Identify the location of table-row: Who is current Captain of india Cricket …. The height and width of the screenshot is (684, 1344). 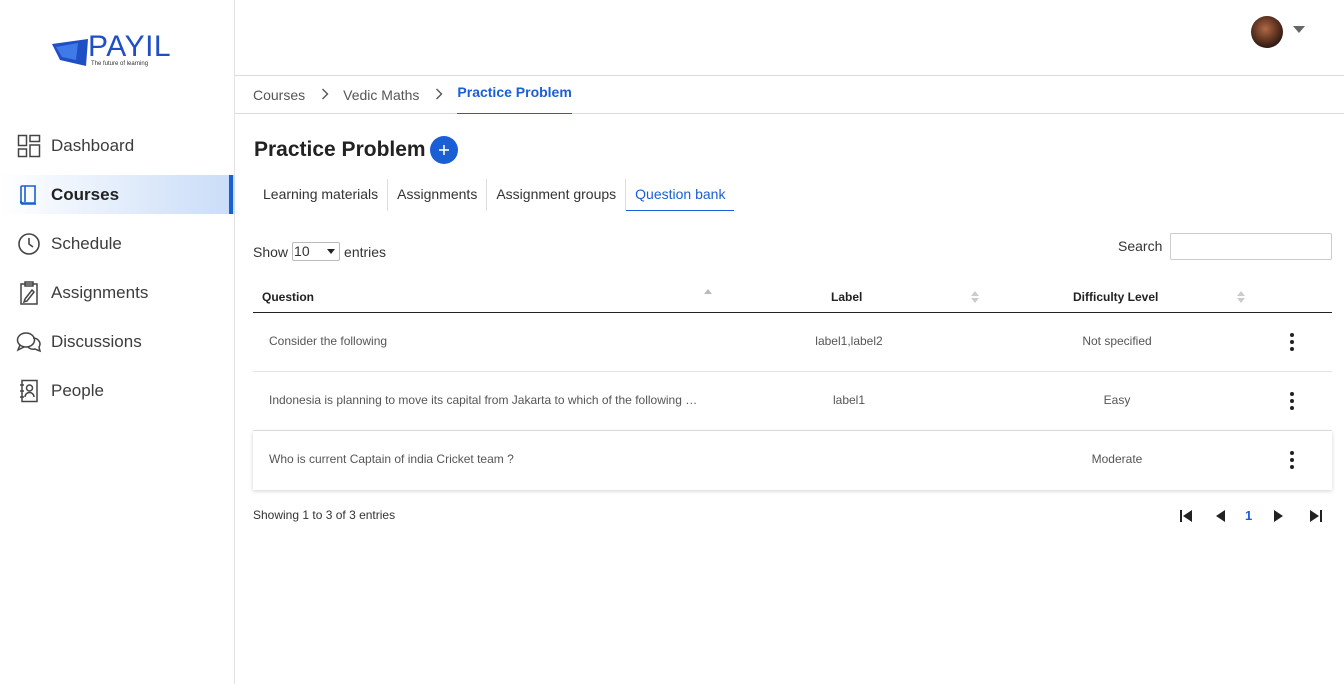
(792, 460).